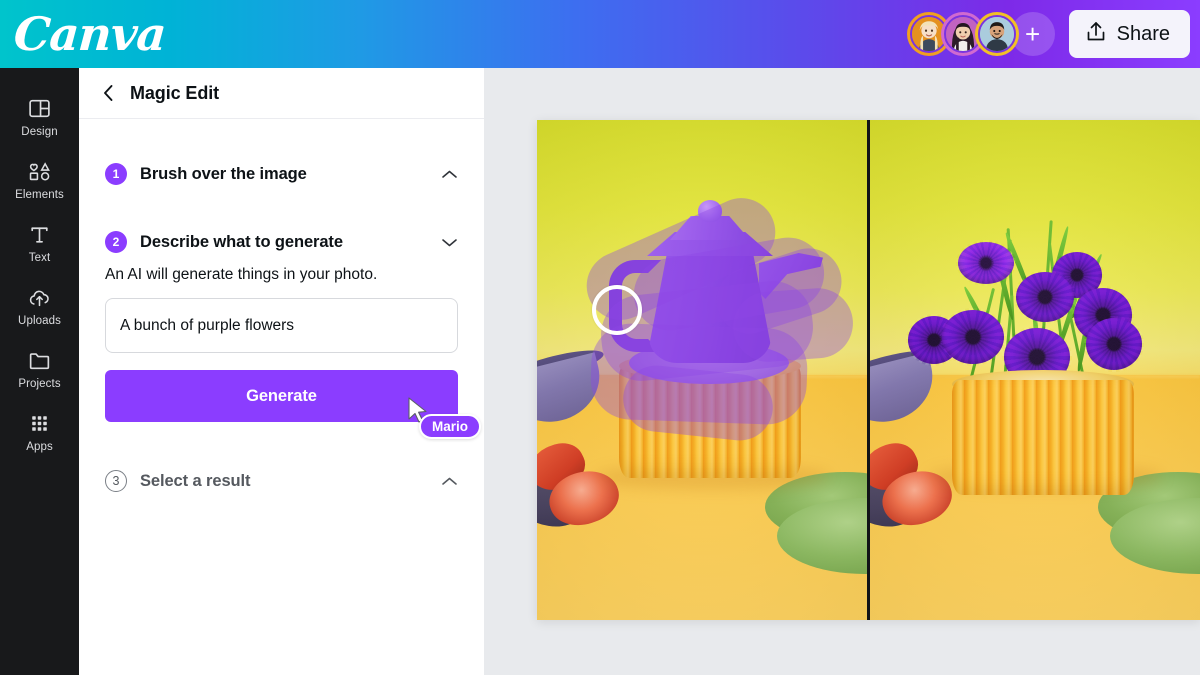 Image resolution: width=1200 pixels, height=675 pixels. I want to click on sidebar-label-apps: Apps, so click(39, 447).